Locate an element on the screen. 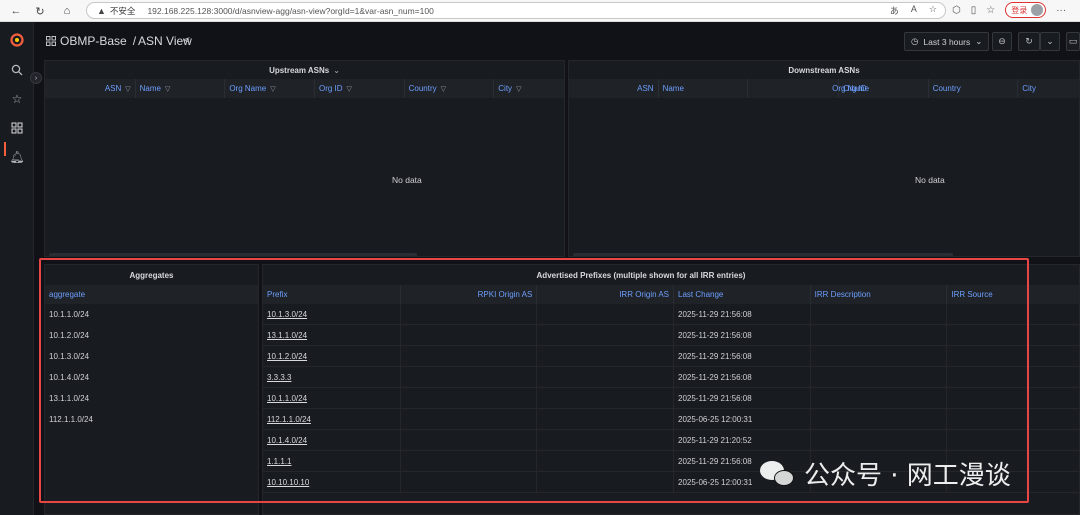 This screenshot has width=1080, height=515. column-header-city: City ▽ is located at coordinates (529, 88).